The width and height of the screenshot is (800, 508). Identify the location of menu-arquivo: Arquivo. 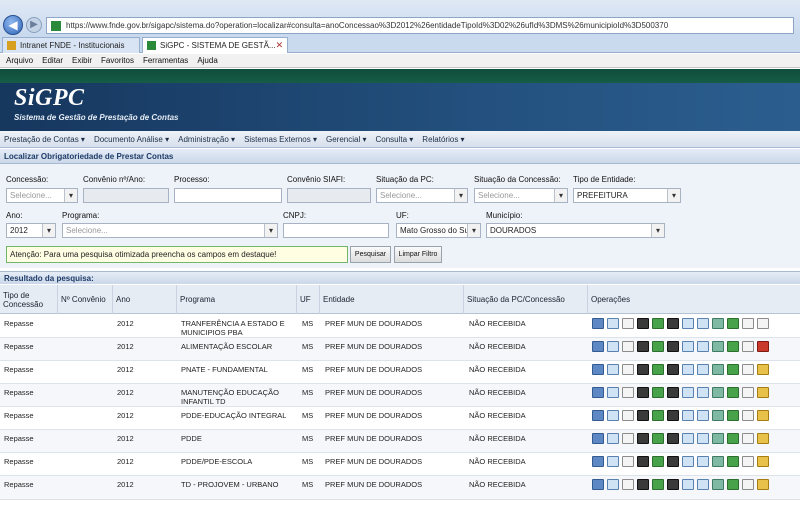
(19, 60).